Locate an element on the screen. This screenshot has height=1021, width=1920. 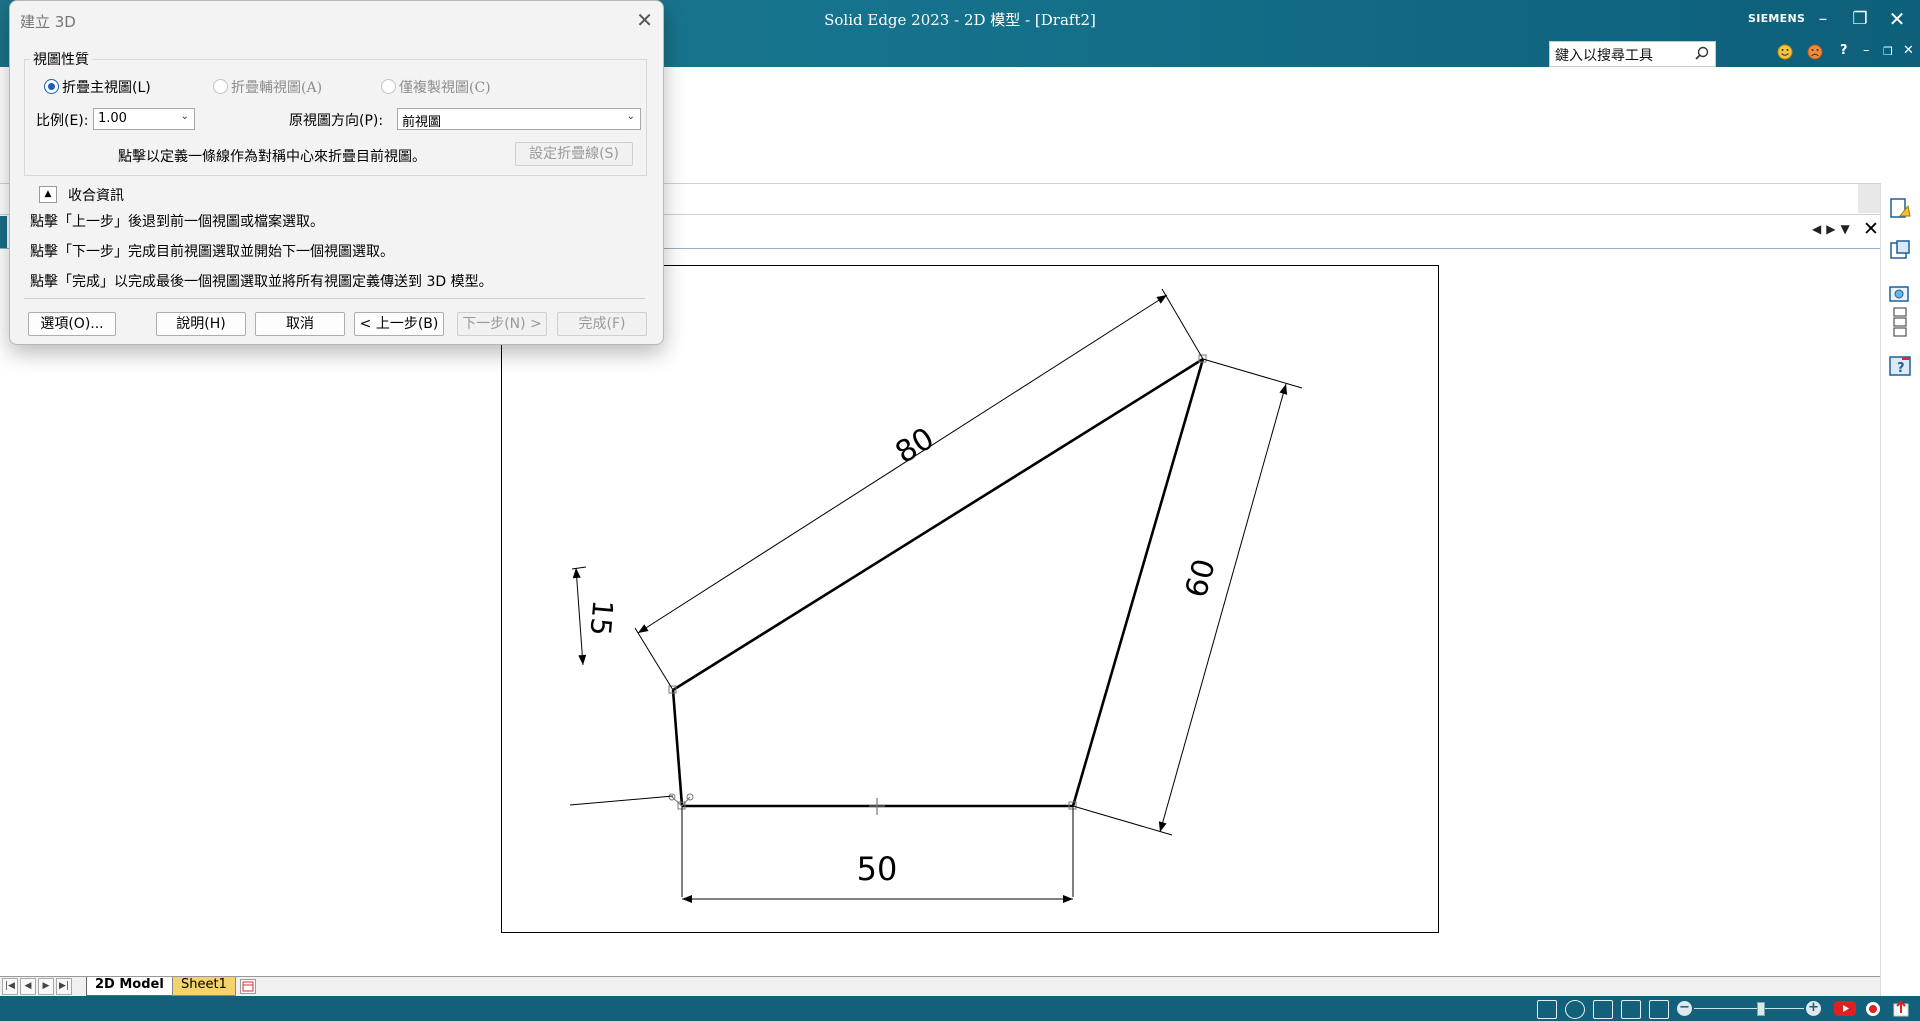
search-icon is located at coordinates (1702, 53).